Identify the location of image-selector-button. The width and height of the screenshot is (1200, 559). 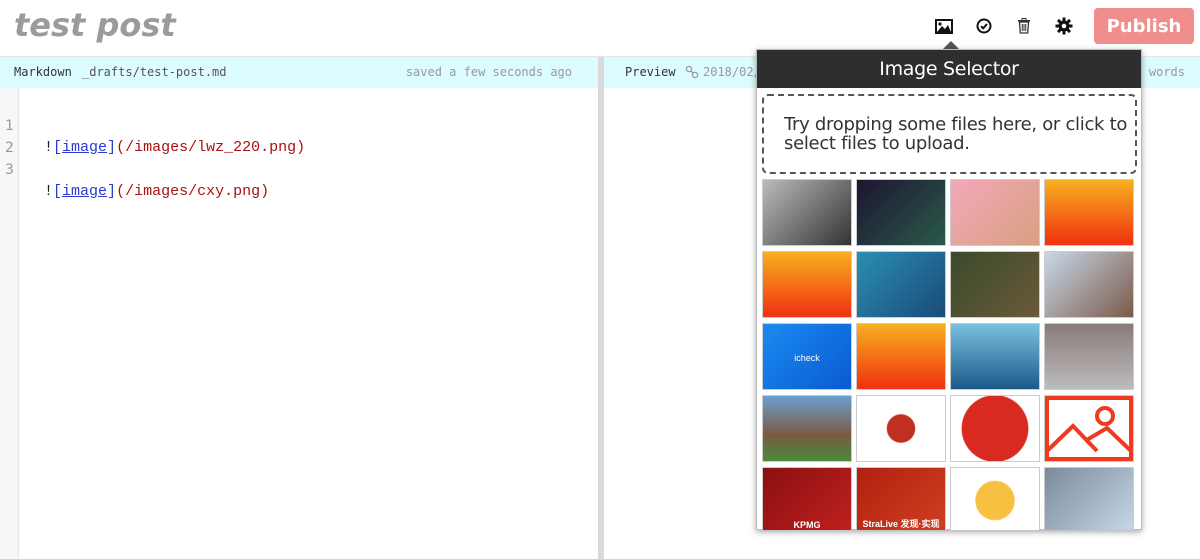
(944, 26).